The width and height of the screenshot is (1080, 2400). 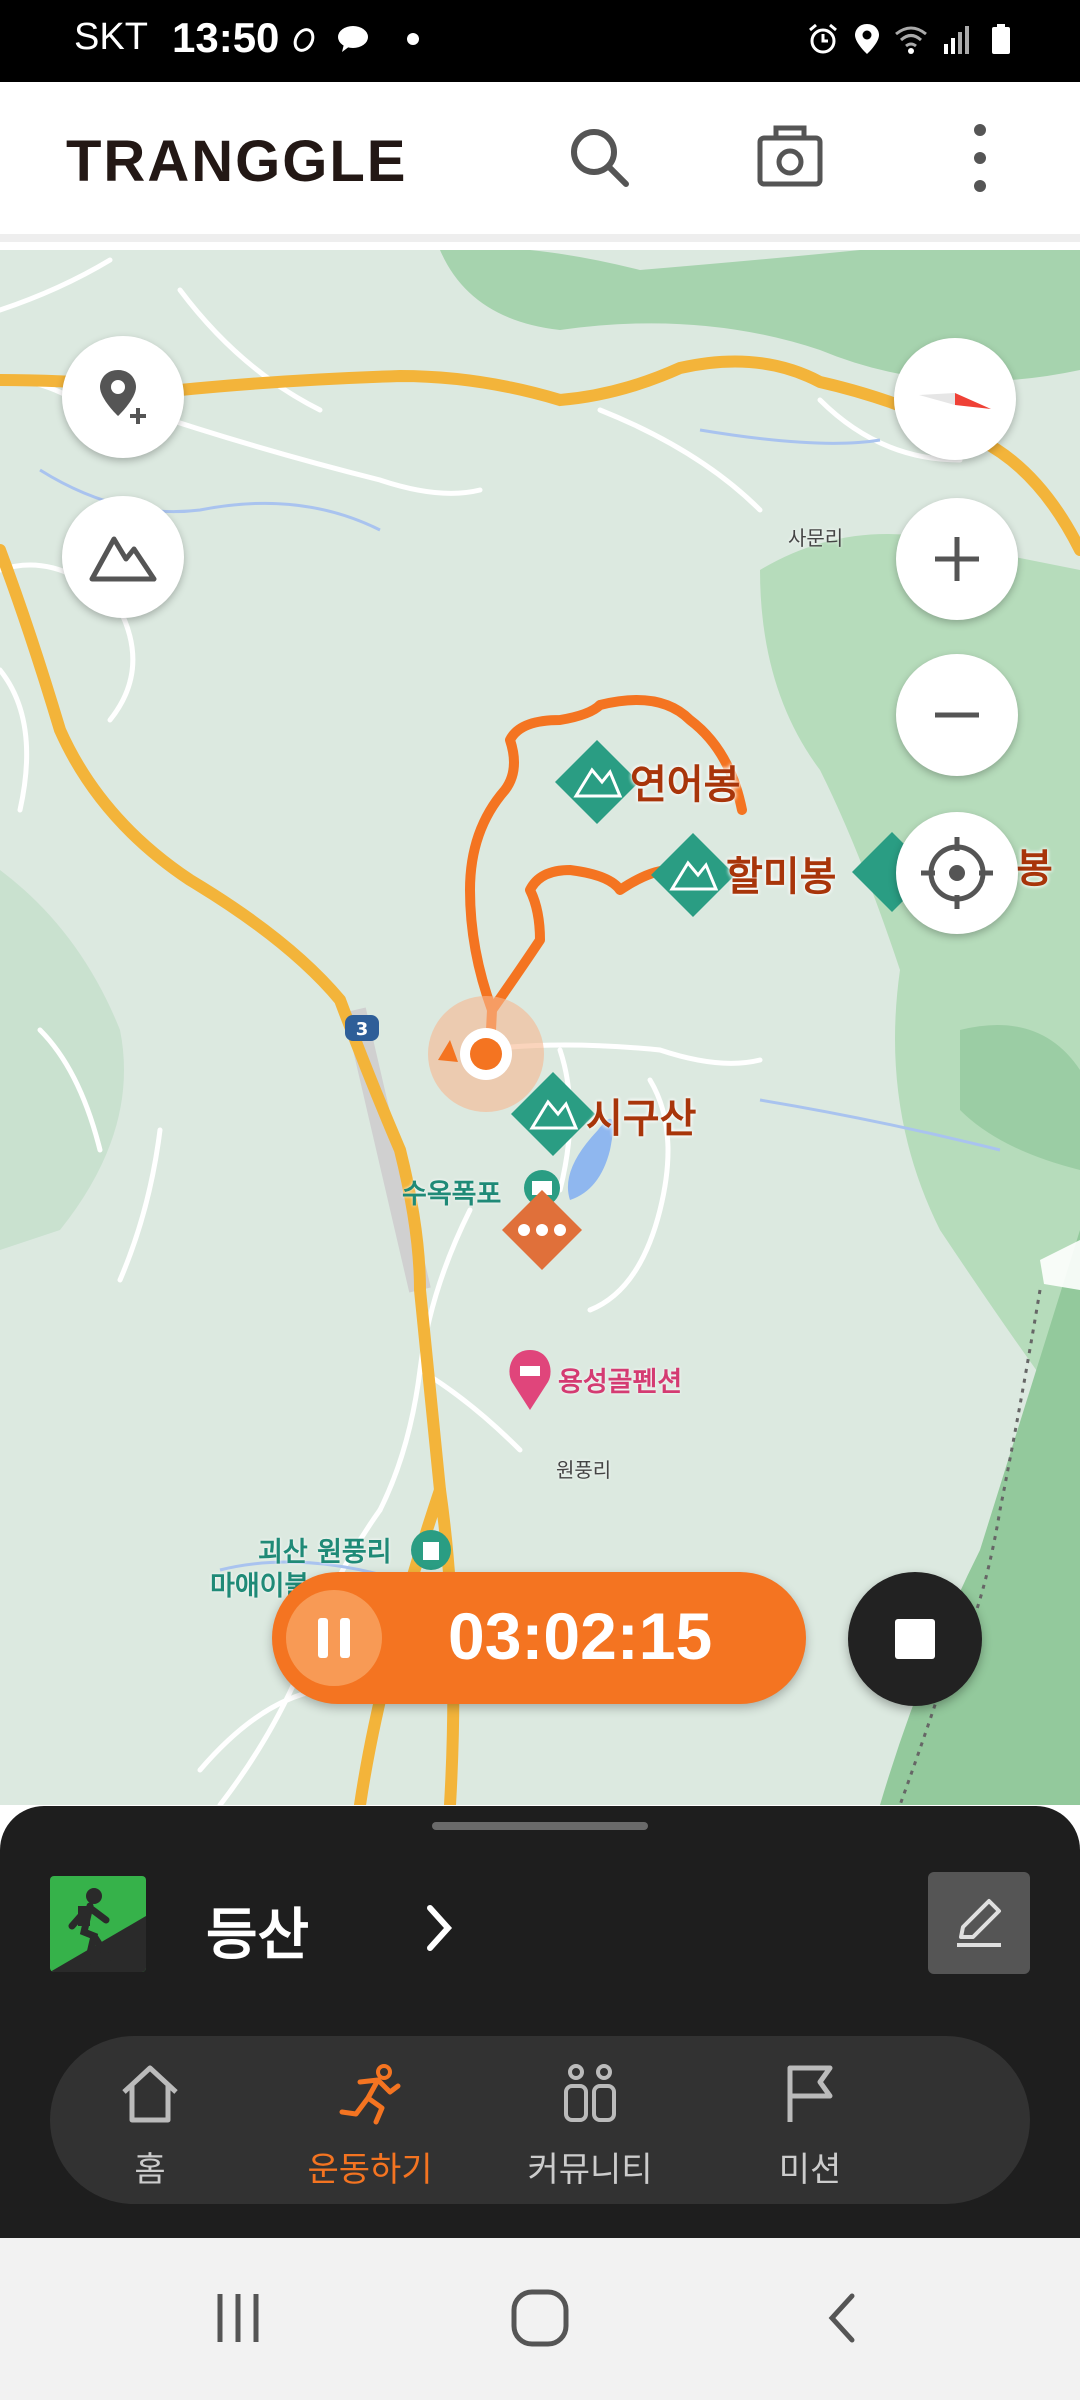 I want to click on flag-icon, so click(x=810, y=2093).